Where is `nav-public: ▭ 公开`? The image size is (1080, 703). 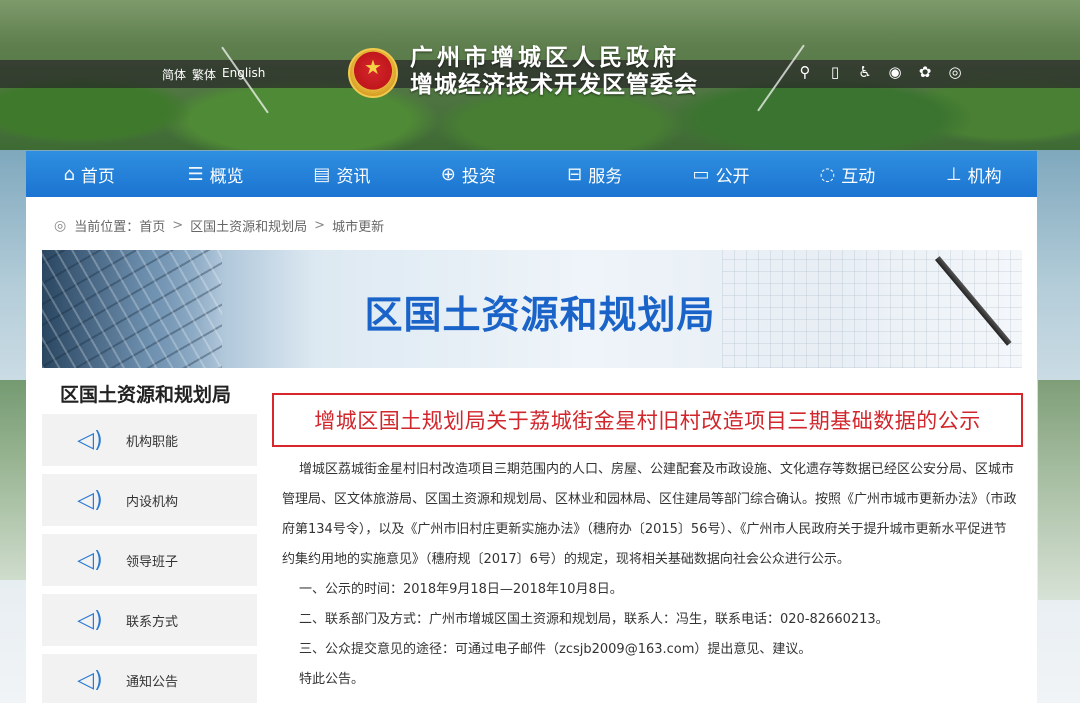
nav-public: ▭ 公开 is located at coordinates (721, 174).